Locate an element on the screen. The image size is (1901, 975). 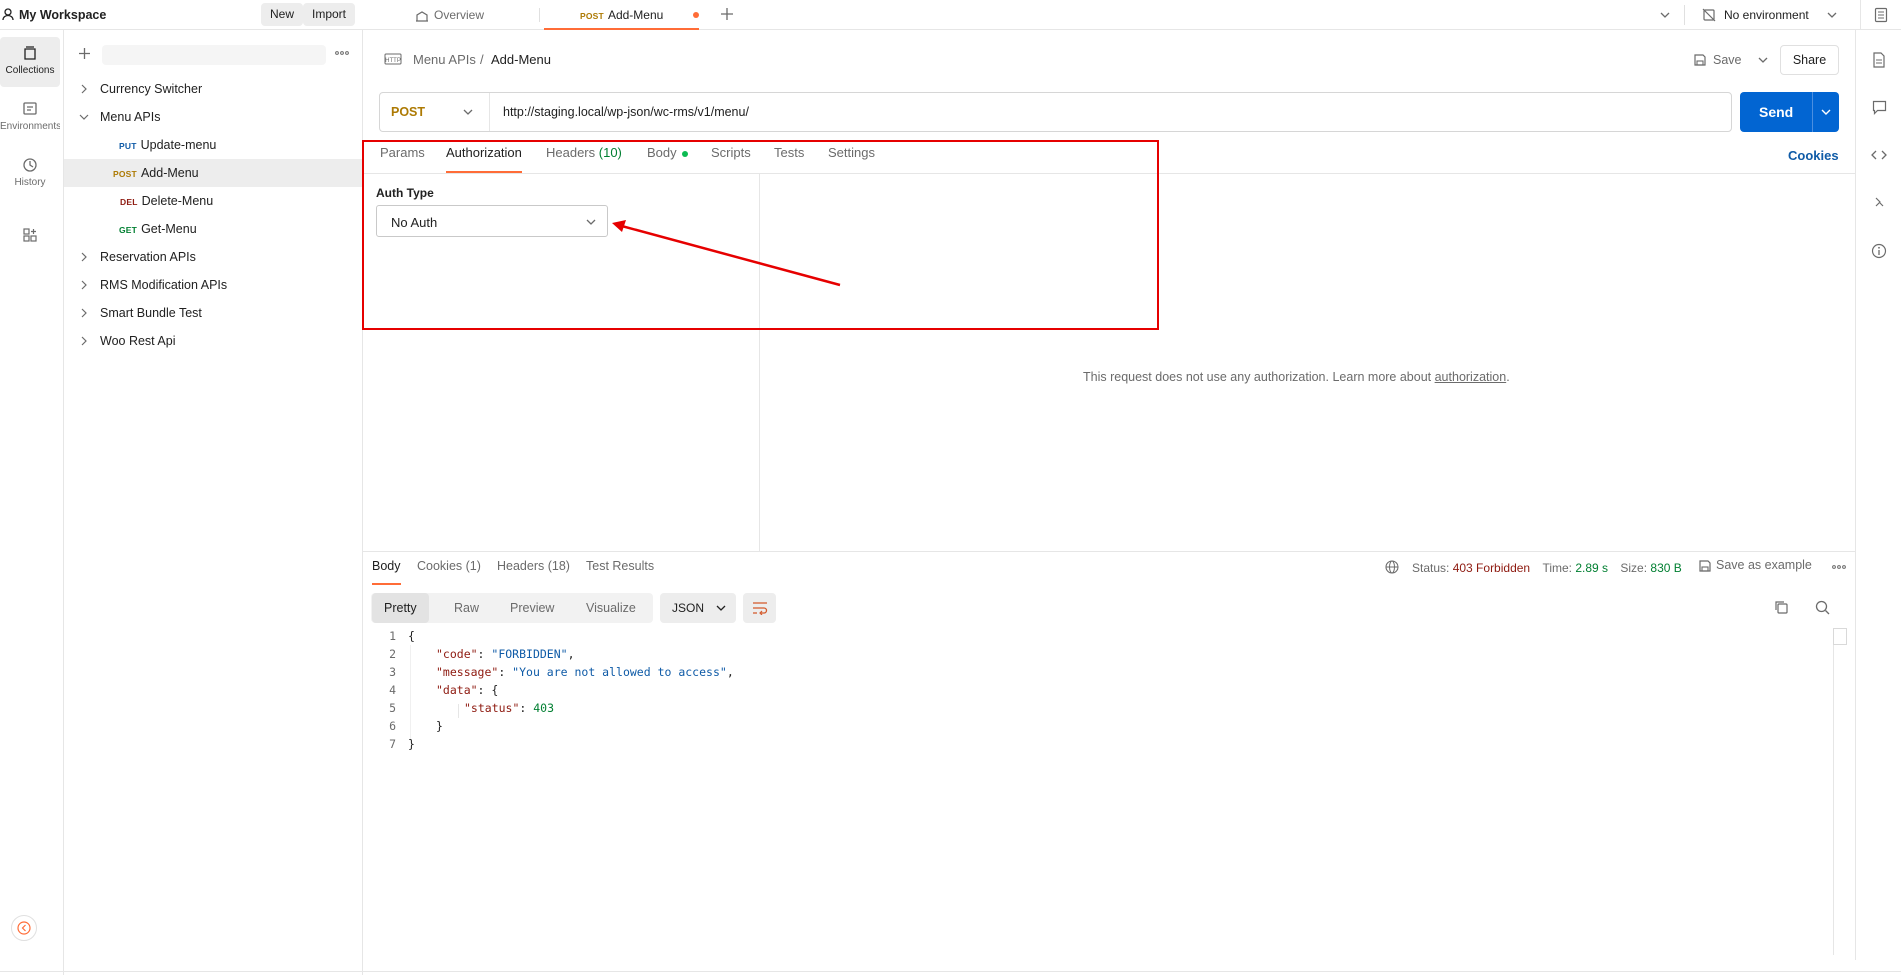
code-line: 6} is located at coordinates (416, 726).